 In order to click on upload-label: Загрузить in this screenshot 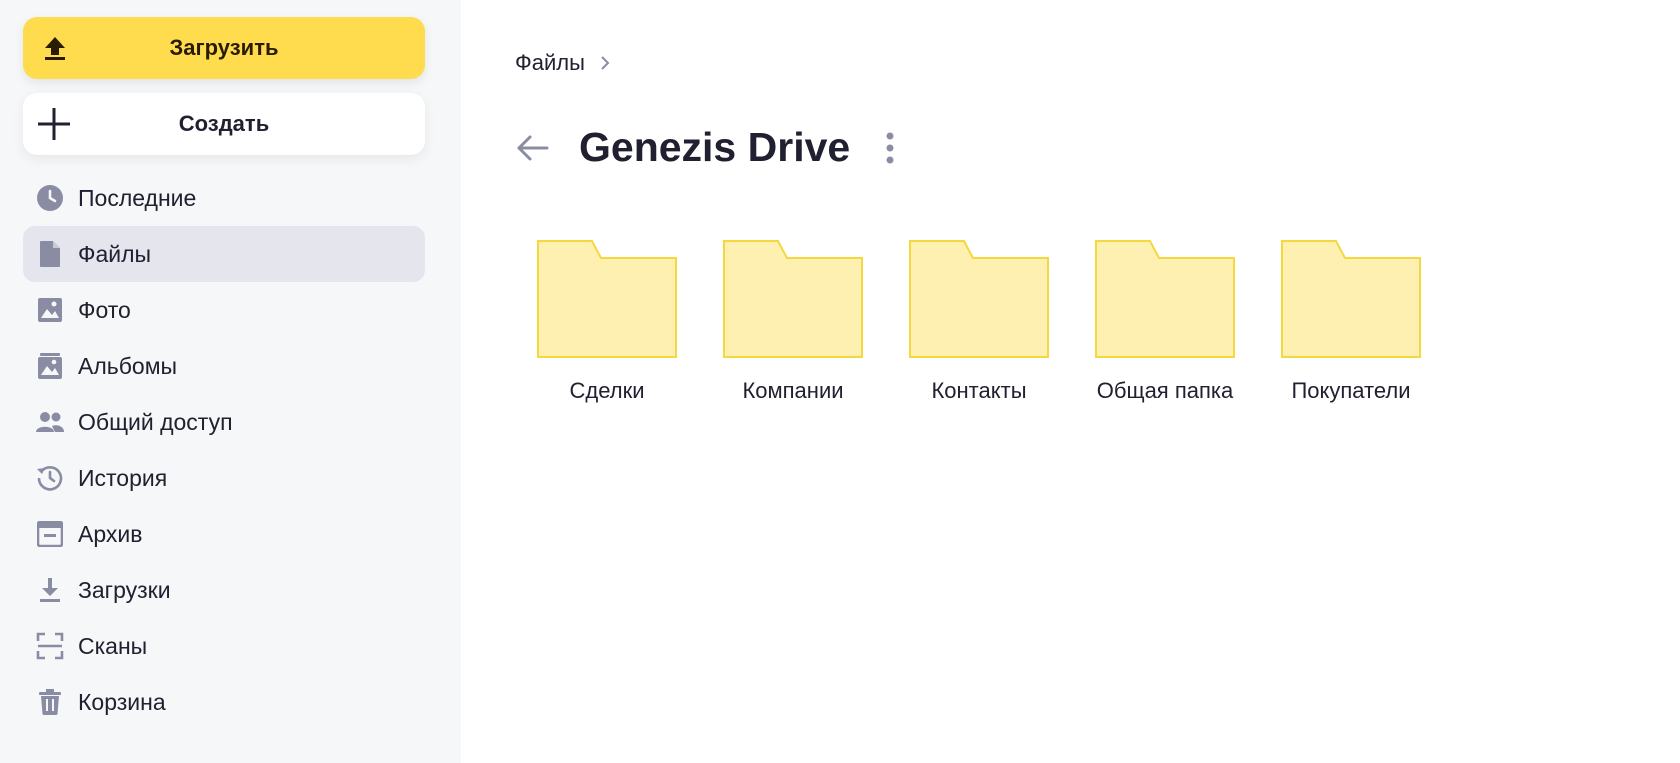, I will do `click(224, 47)`.